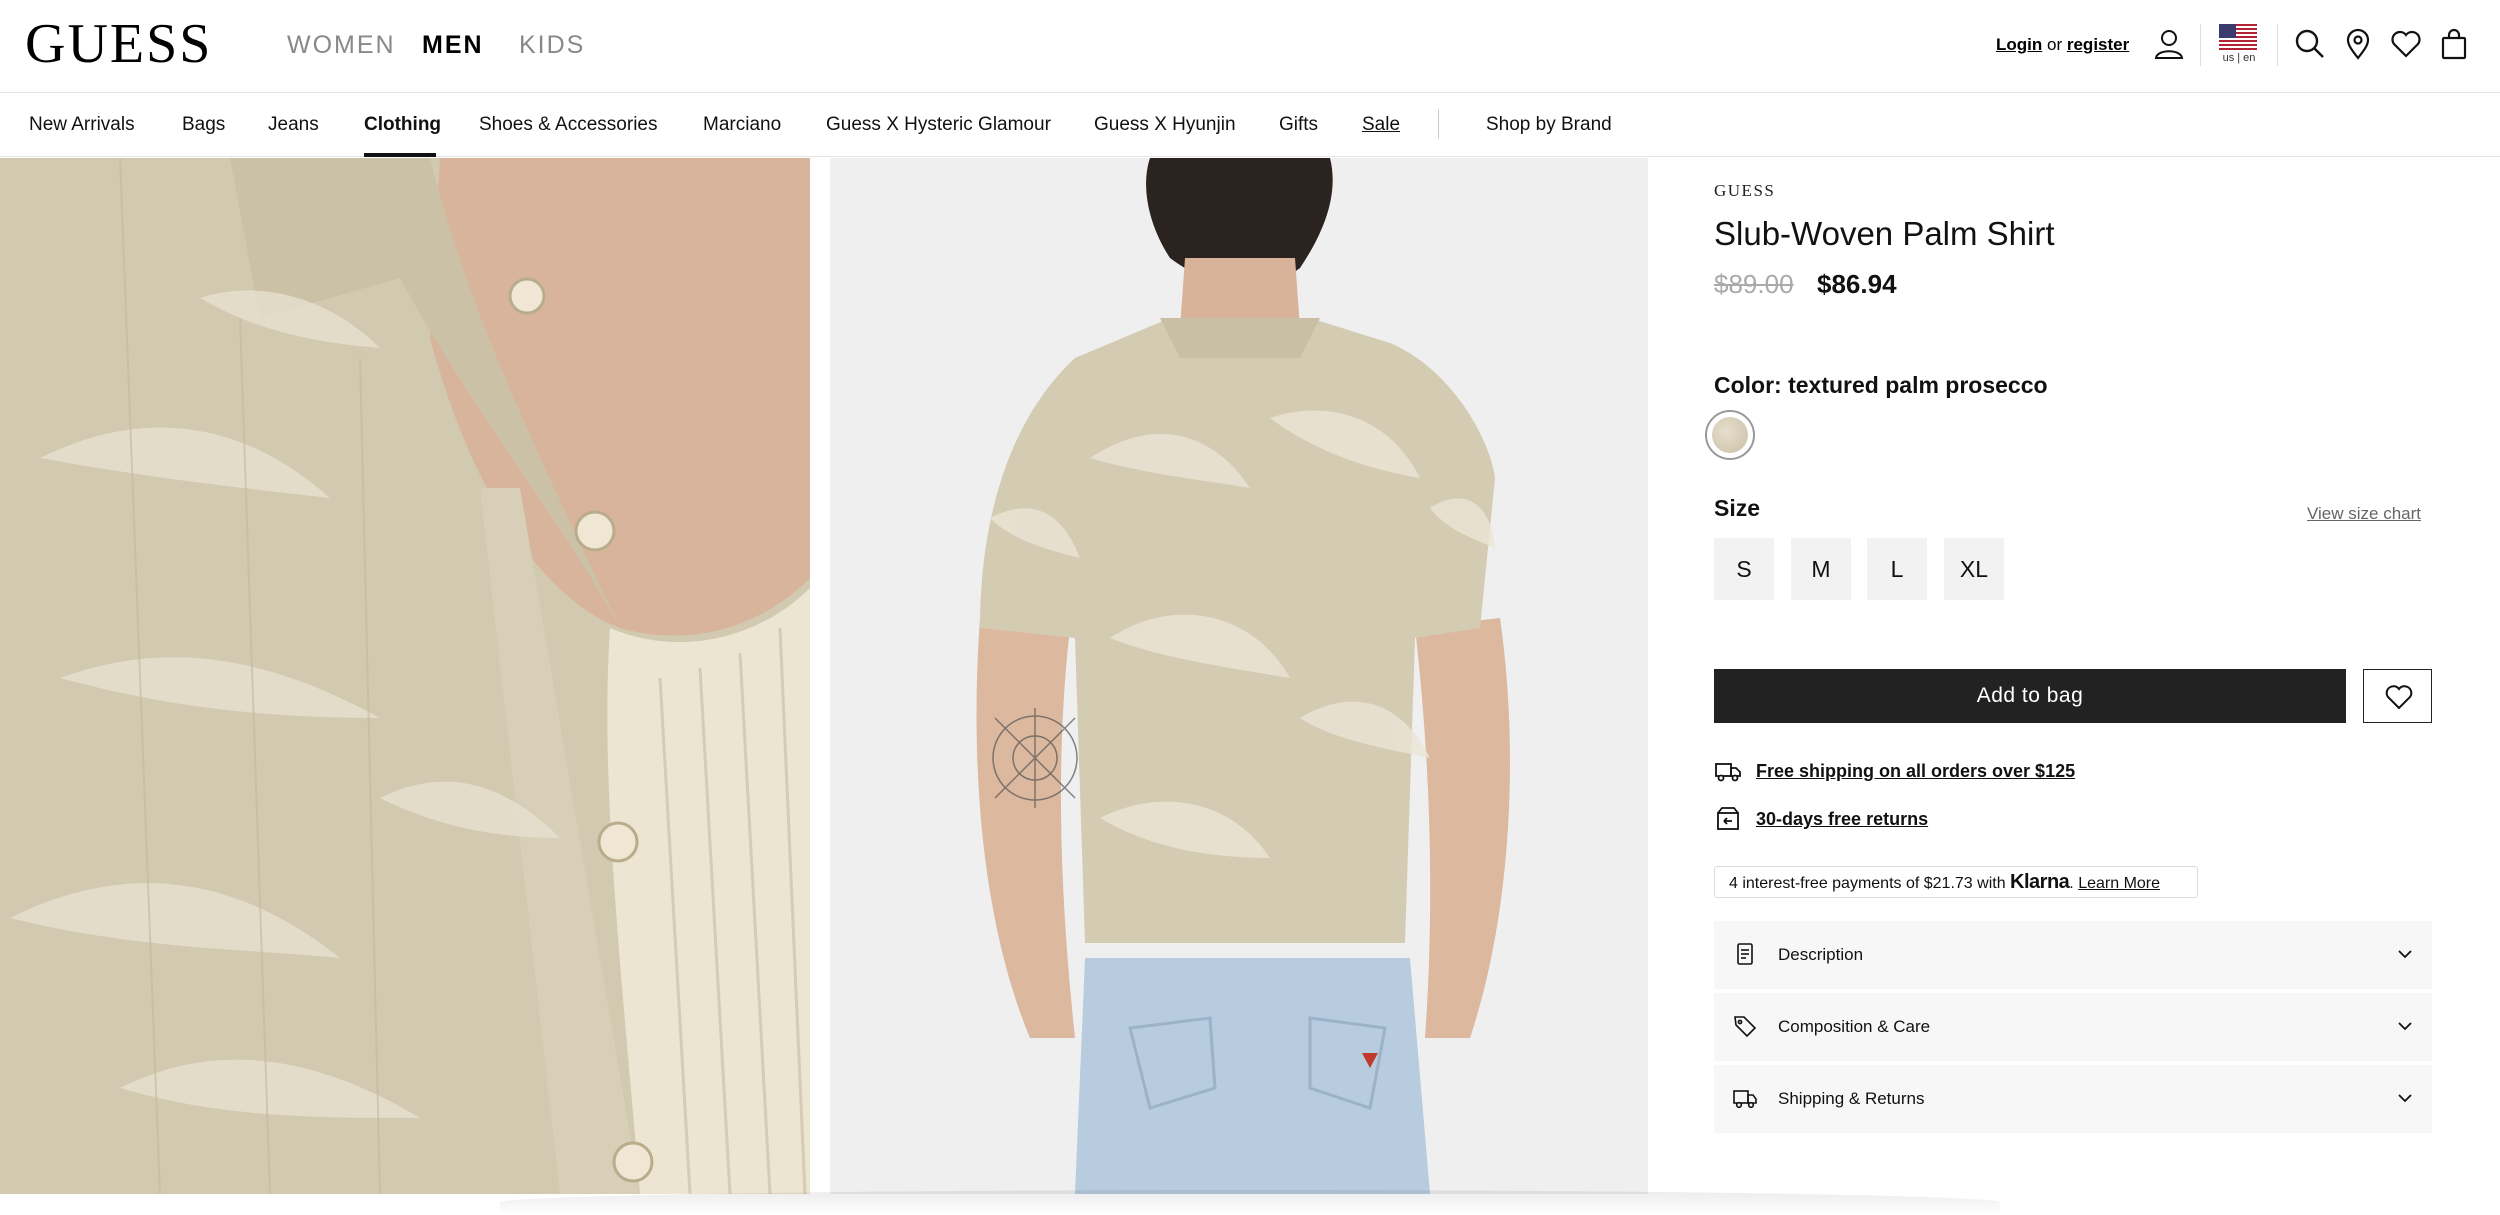  Describe the element at coordinates (1974, 569) in the screenshot. I see `size-button-xl: XL` at that location.